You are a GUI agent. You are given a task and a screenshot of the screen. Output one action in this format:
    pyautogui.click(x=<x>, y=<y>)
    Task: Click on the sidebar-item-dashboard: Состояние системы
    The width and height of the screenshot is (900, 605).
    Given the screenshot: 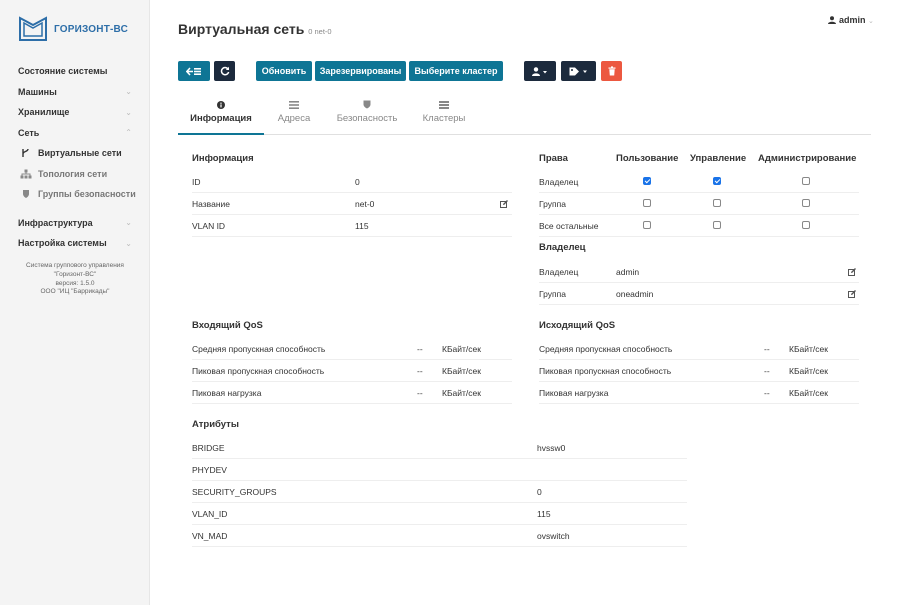 What is the action you would take?
    pyautogui.click(x=75, y=71)
    